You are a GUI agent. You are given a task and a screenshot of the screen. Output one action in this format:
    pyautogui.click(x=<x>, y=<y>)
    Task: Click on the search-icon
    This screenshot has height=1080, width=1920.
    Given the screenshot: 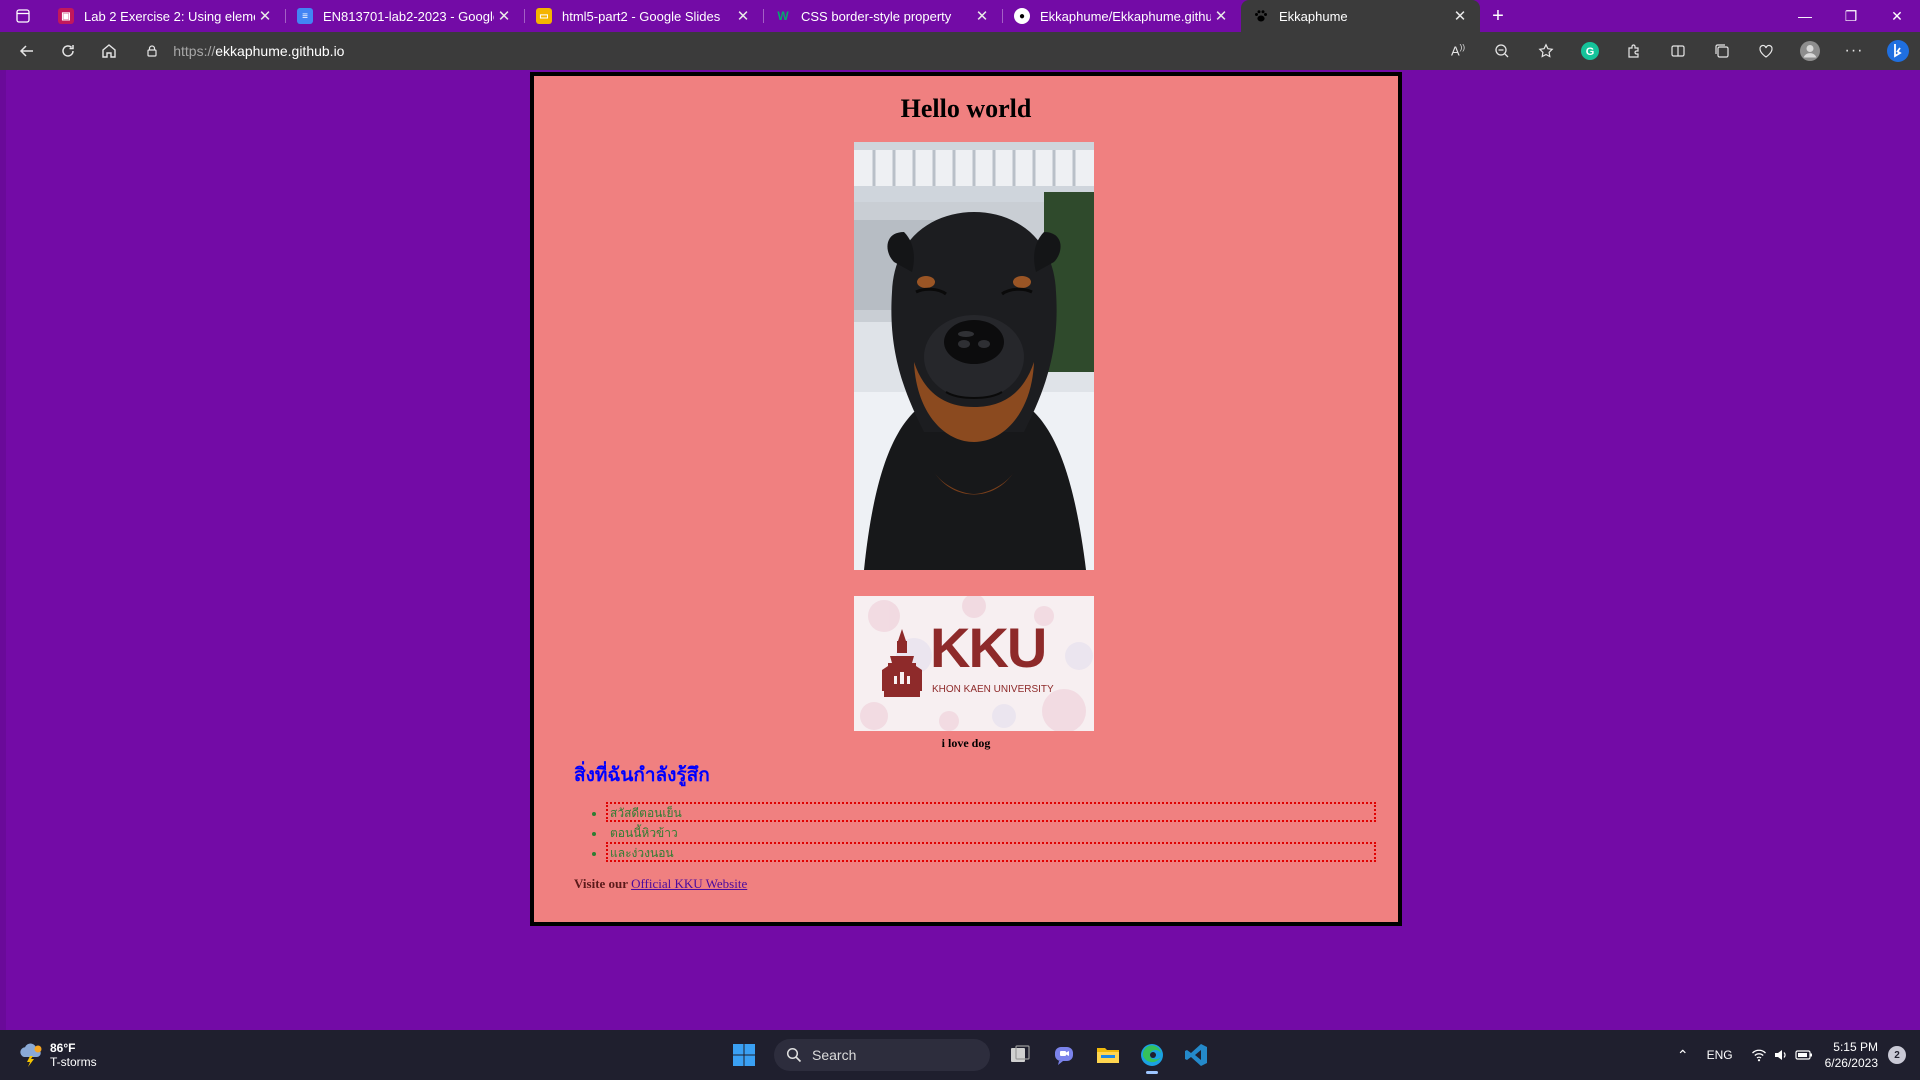 What is the action you would take?
    pyautogui.click(x=794, y=1055)
    